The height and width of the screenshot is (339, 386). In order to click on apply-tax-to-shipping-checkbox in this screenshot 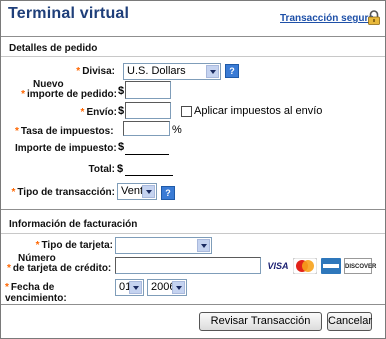, I will do `click(186, 111)`.